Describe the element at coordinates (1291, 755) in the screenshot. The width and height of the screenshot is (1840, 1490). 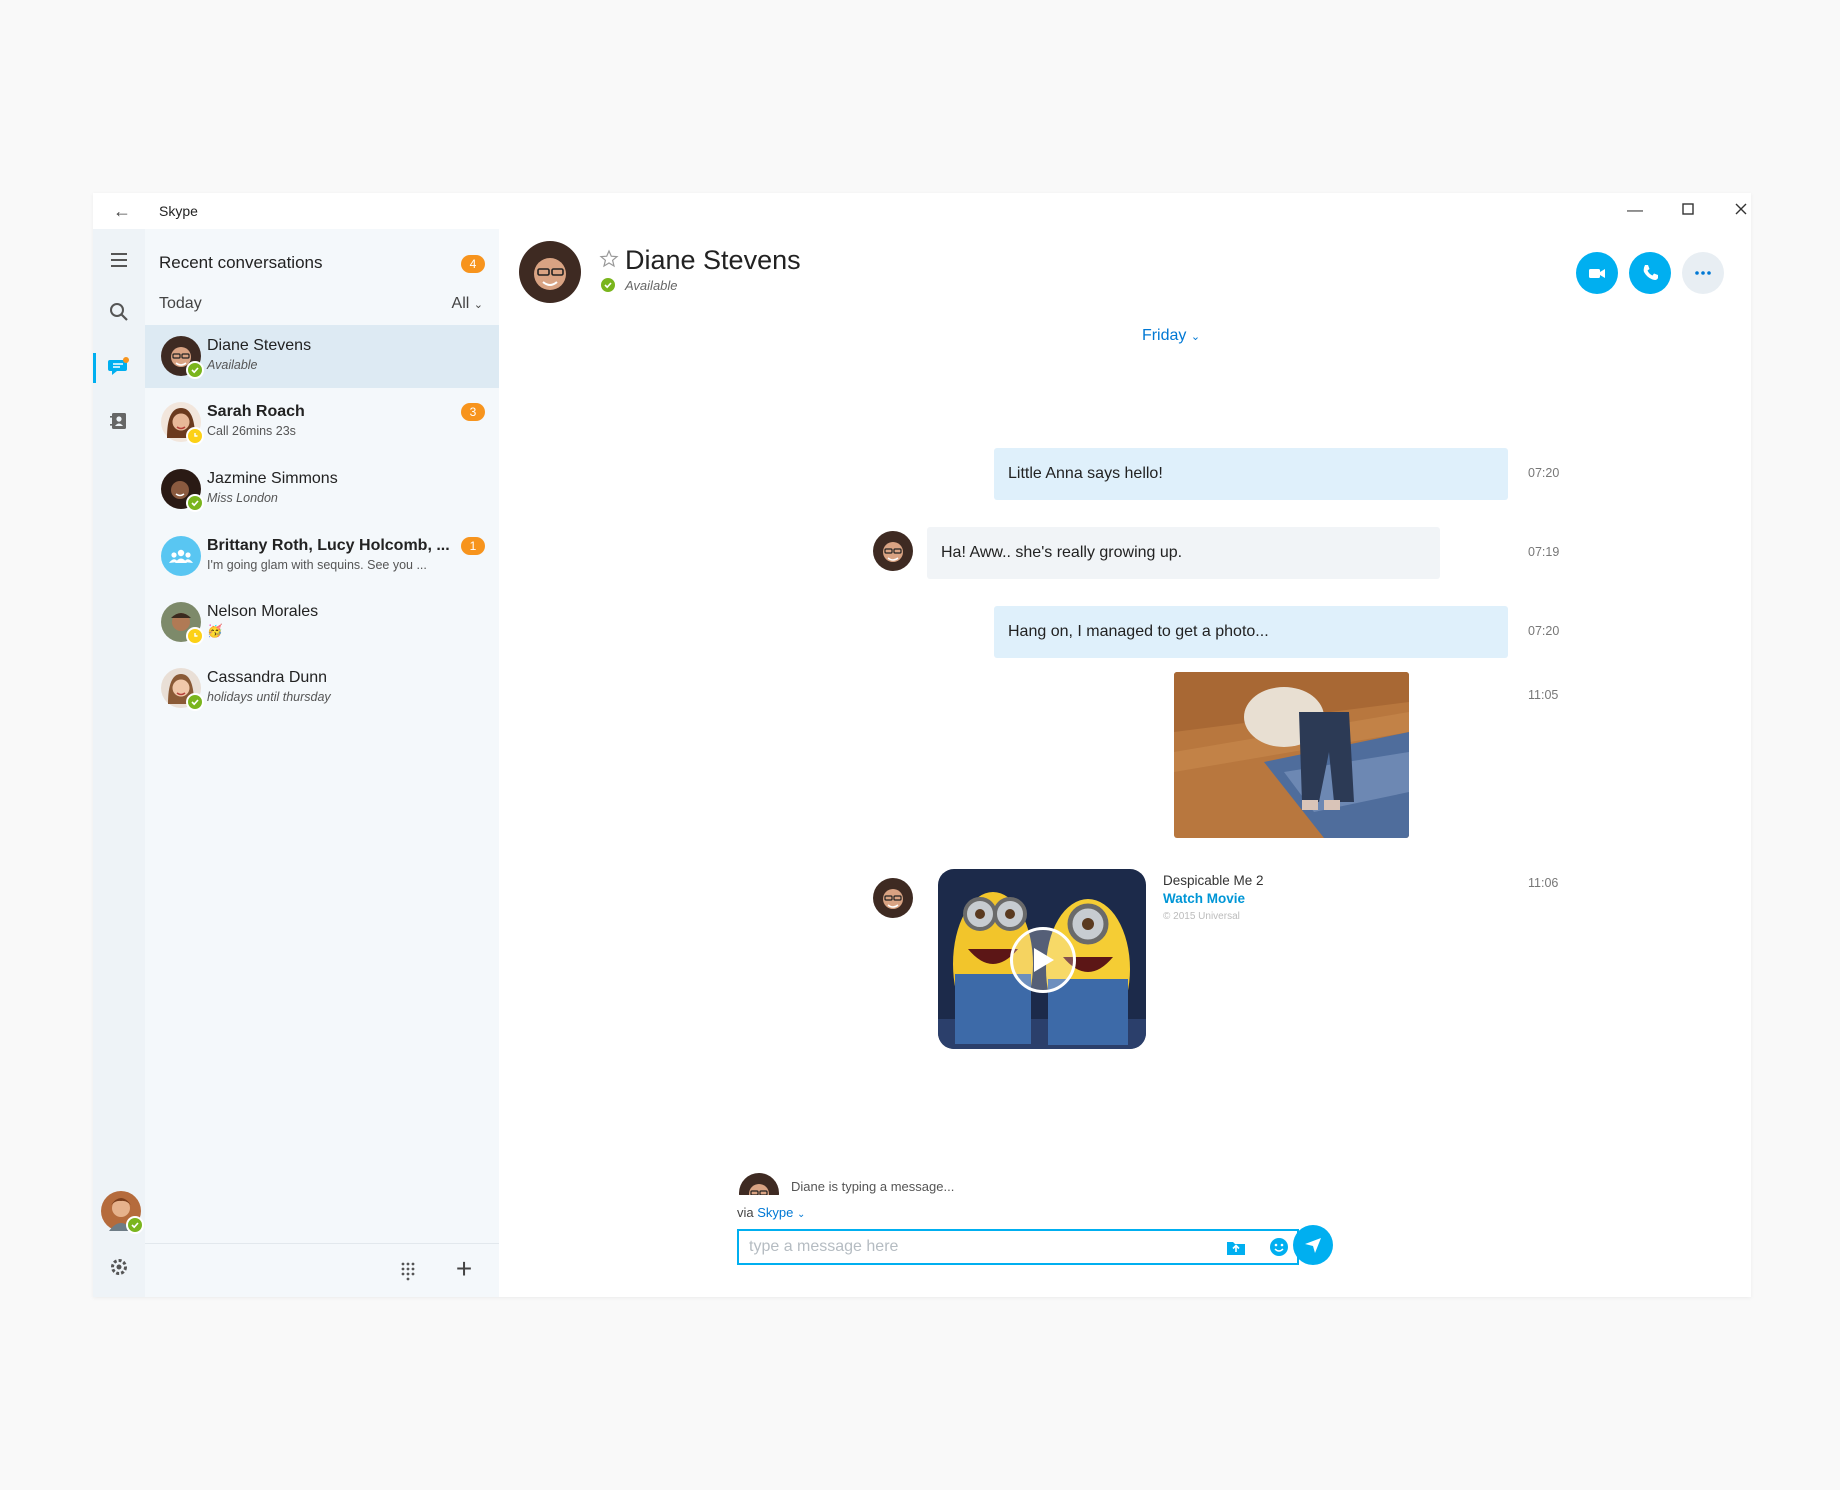
I see `shared-photo` at that location.